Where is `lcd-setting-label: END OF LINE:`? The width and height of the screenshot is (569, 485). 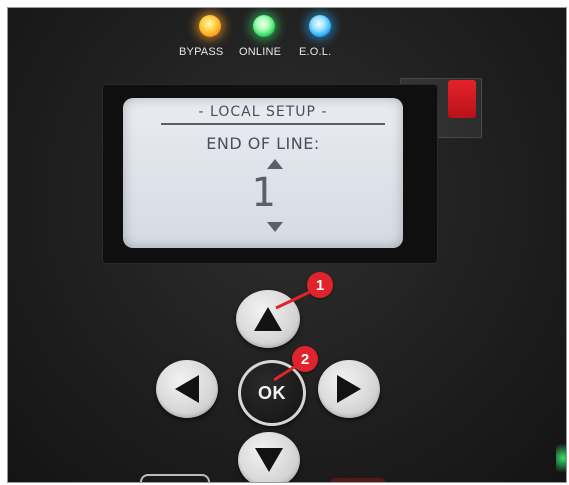 lcd-setting-label: END OF LINE: is located at coordinates (263, 143).